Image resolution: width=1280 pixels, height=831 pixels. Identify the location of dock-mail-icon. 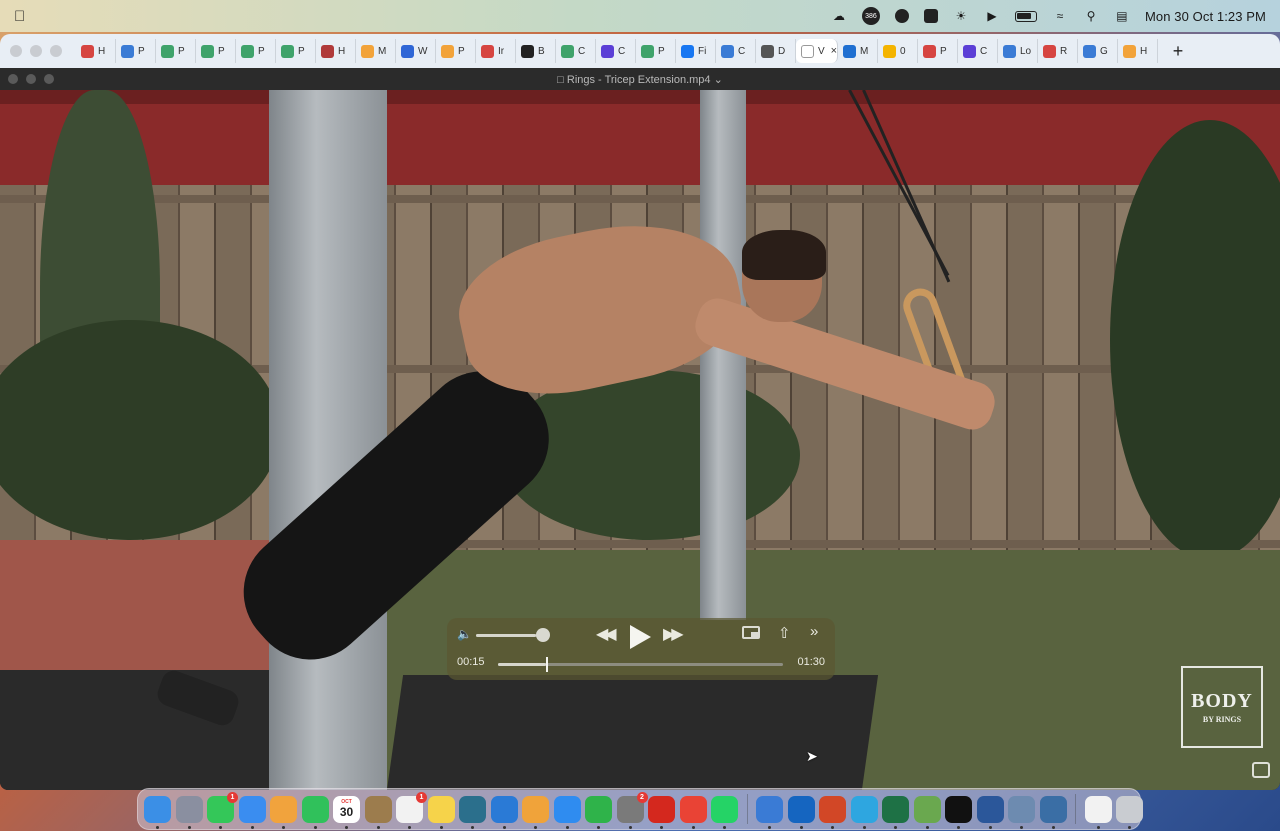
(252, 812).